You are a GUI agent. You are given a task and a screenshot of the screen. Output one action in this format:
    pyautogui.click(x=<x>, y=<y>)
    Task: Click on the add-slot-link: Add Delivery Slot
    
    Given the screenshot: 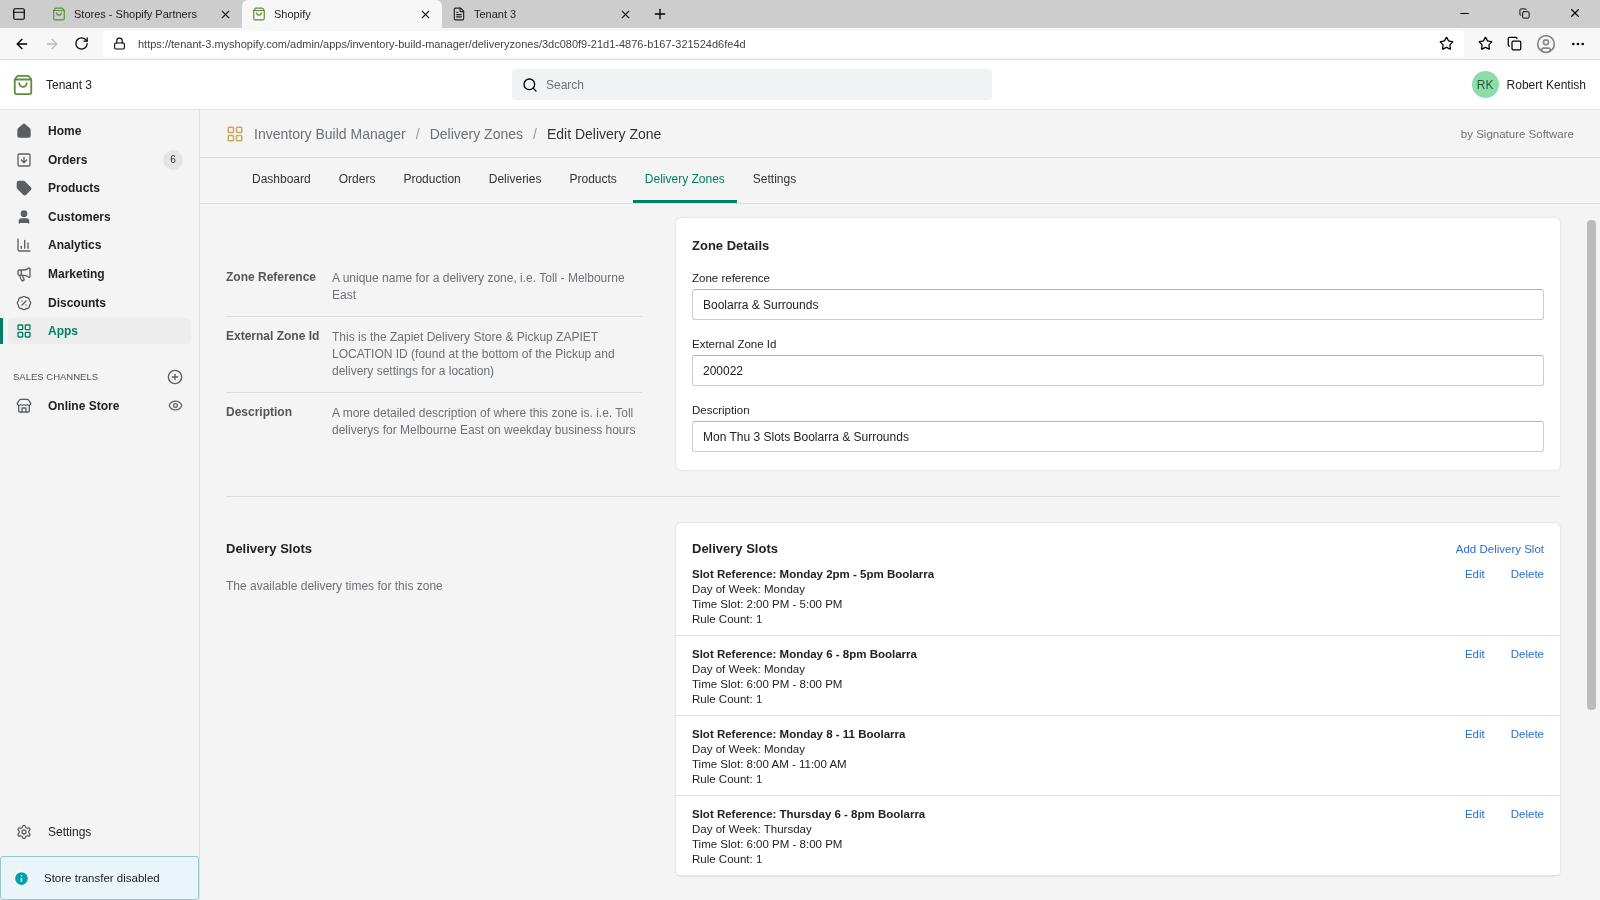 What is the action you would take?
    pyautogui.click(x=1499, y=548)
    